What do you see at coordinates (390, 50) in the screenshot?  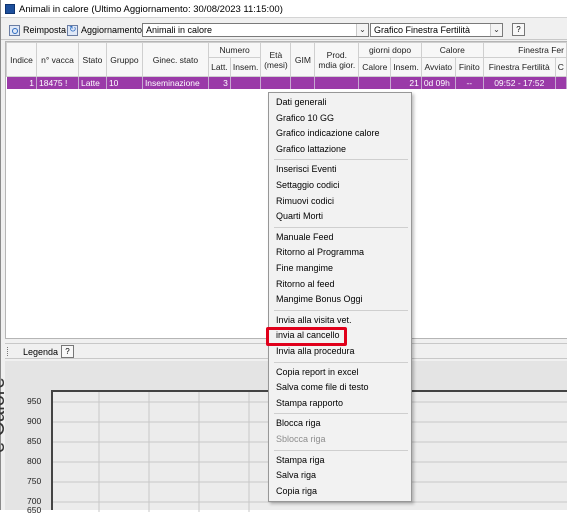 I see `col-group-giorni-dopo: giorni dopo` at bounding box center [390, 50].